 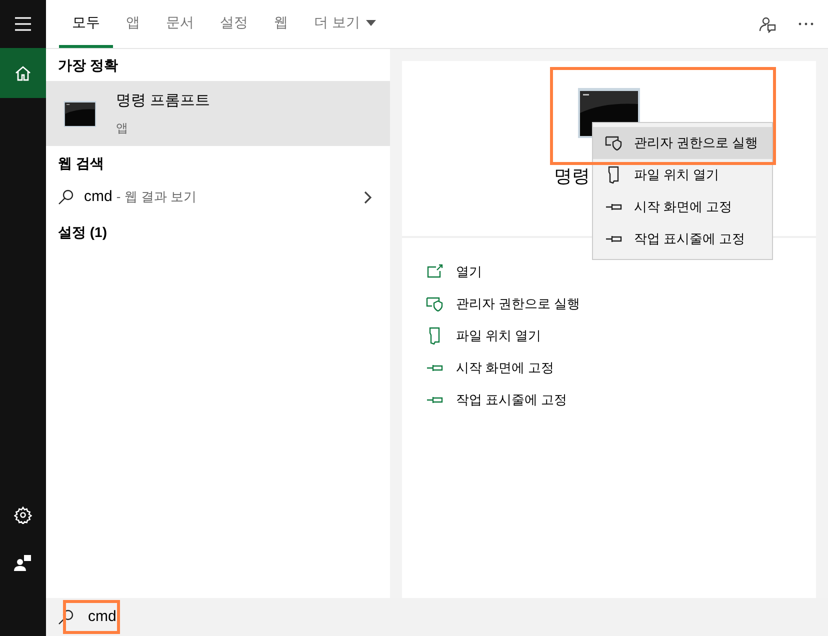 I want to click on feedback-icon, so click(x=767, y=24).